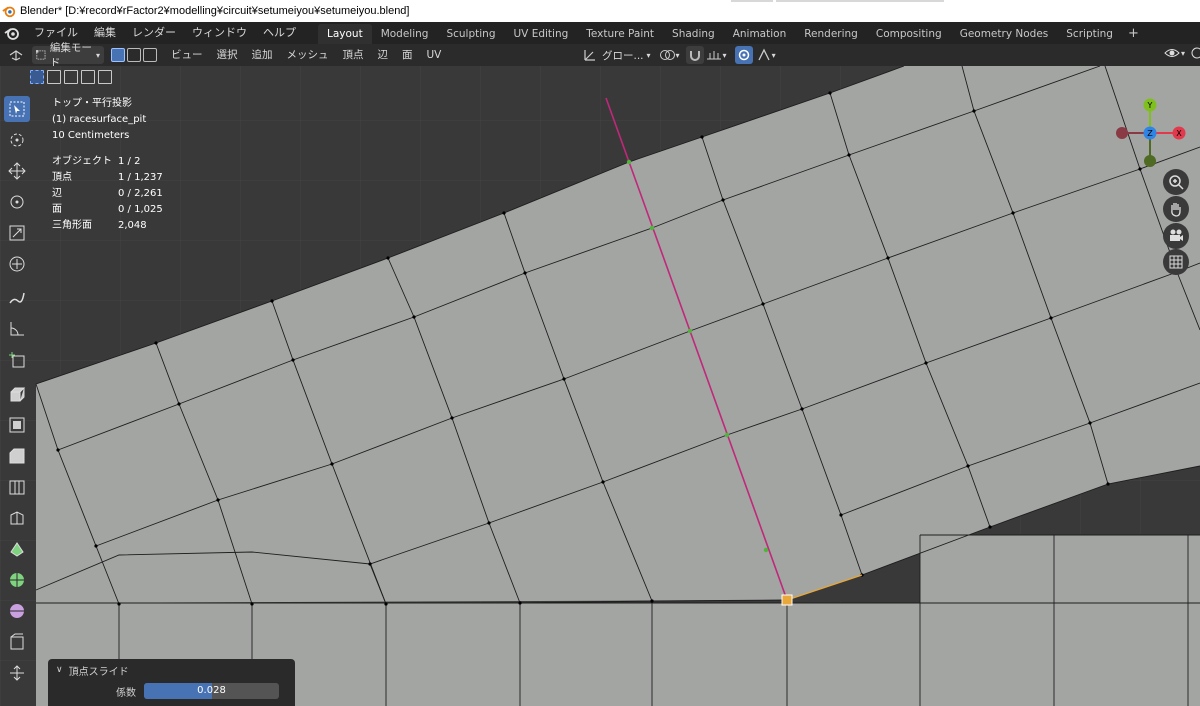 The width and height of the screenshot is (1200, 706). What do you see at coordinates (37, 77) in the screenshot?
I see `select-new-icon` at bounding box center [37, 77].